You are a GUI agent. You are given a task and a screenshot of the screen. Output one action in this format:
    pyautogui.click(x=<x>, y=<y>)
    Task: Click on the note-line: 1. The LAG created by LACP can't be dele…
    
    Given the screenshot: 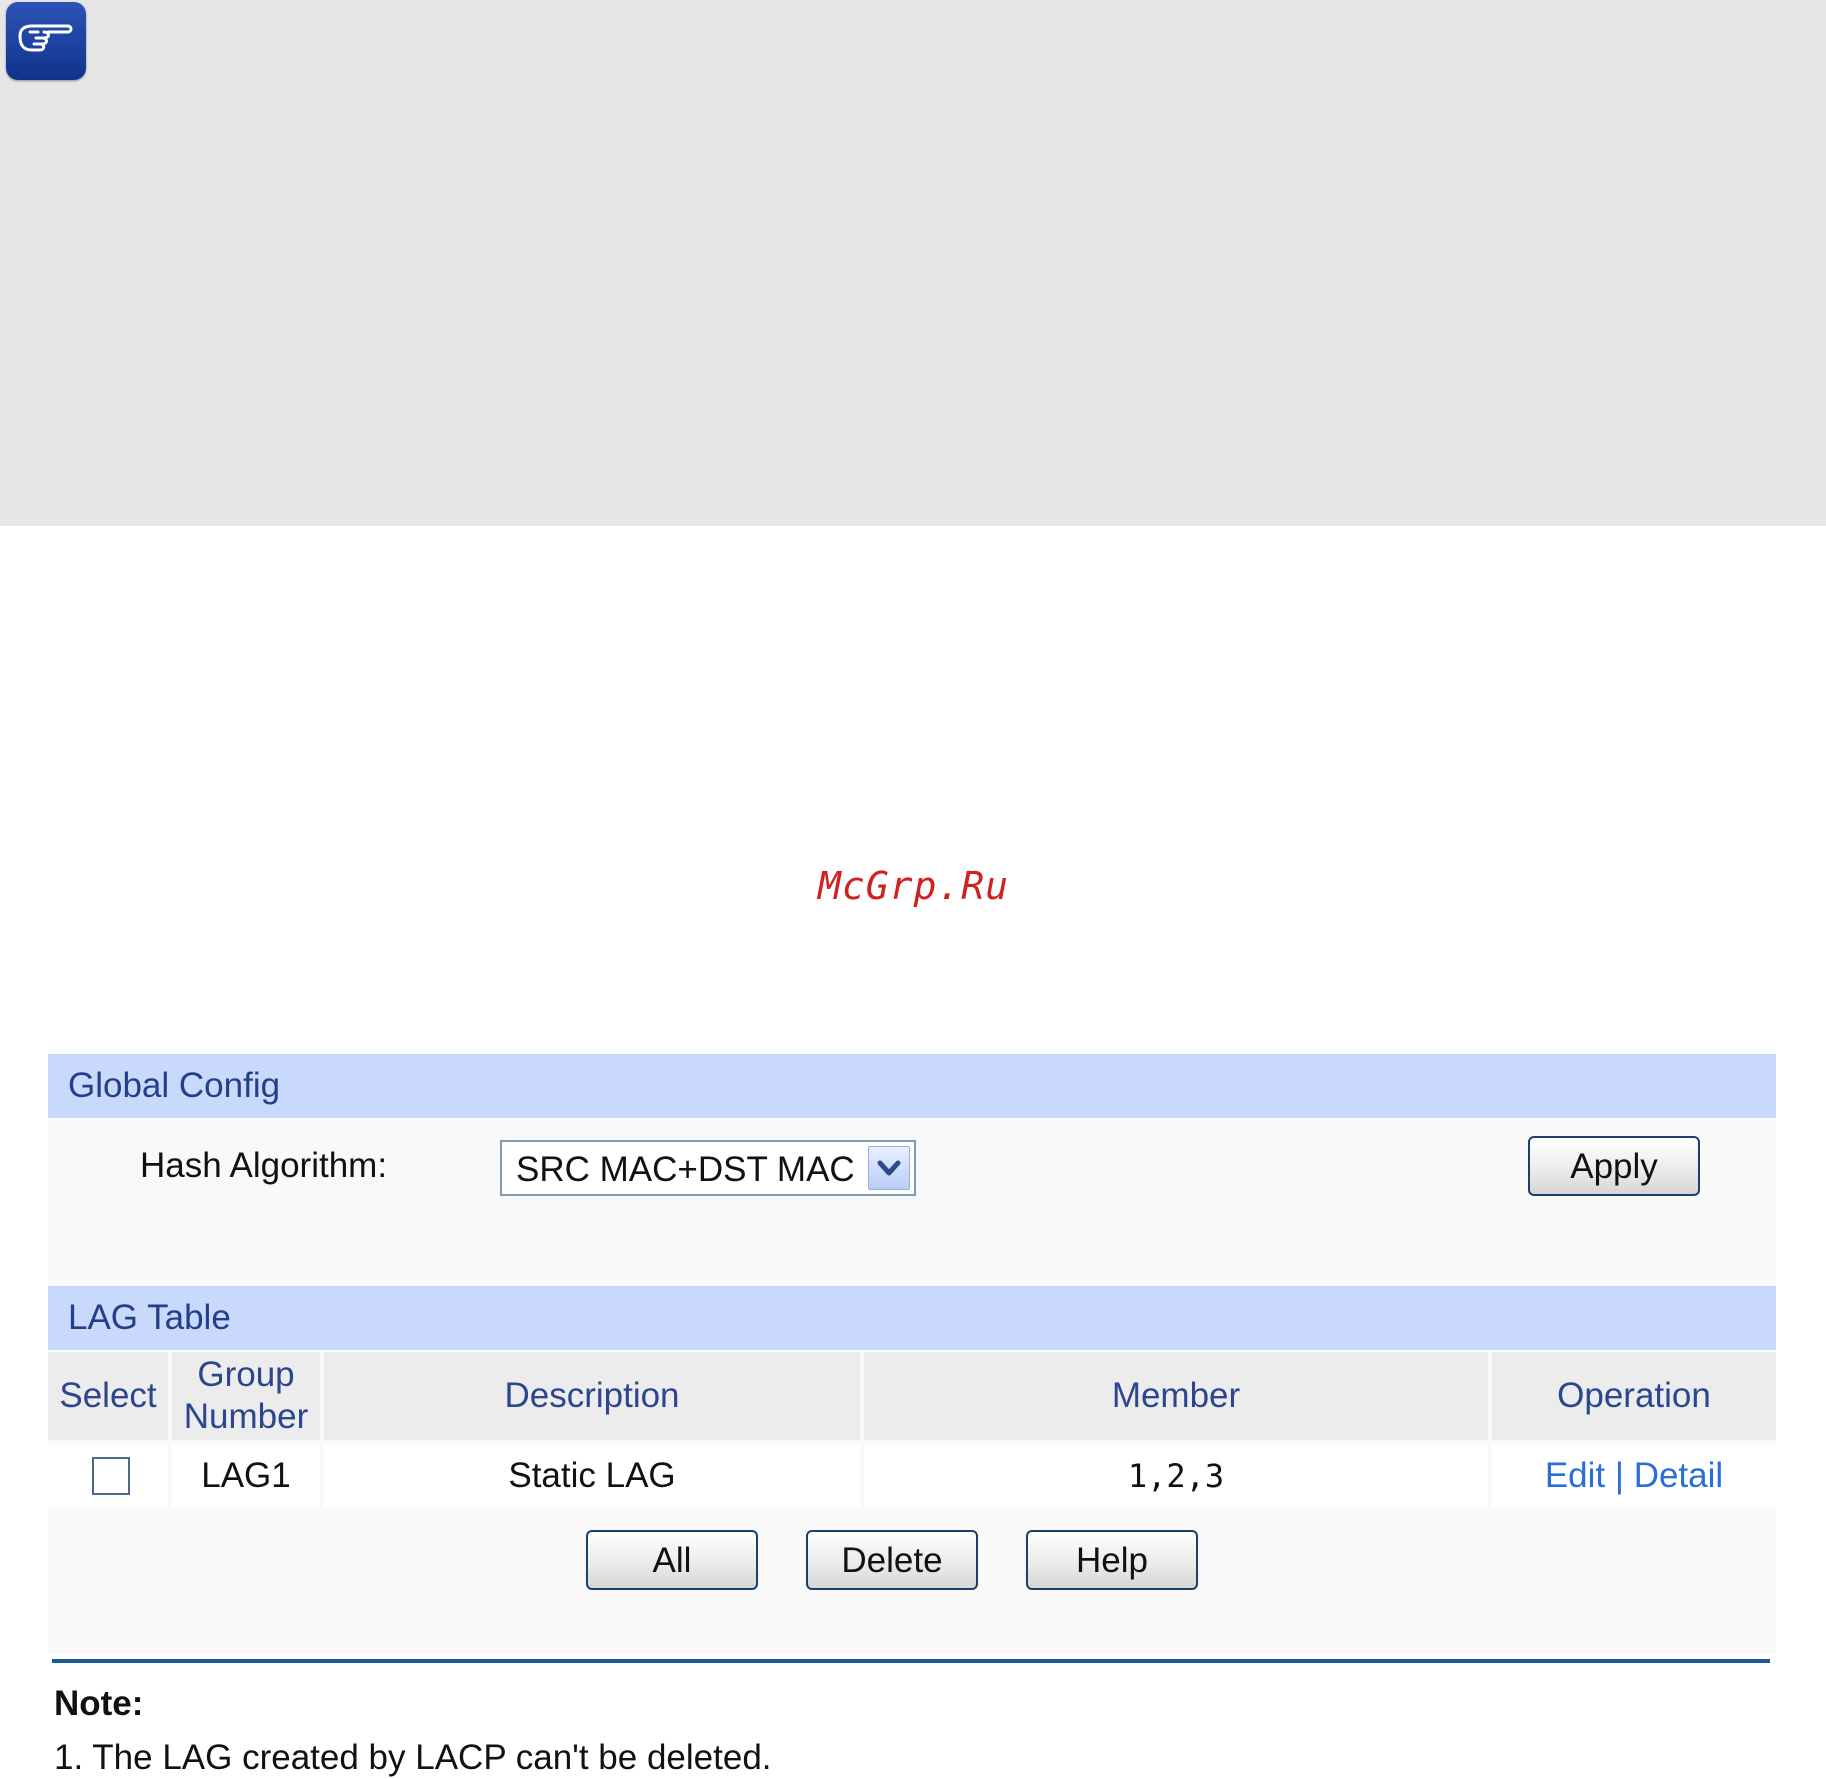 What is the action you would take?
    pyautogui.click(x=413, y=1757)
    